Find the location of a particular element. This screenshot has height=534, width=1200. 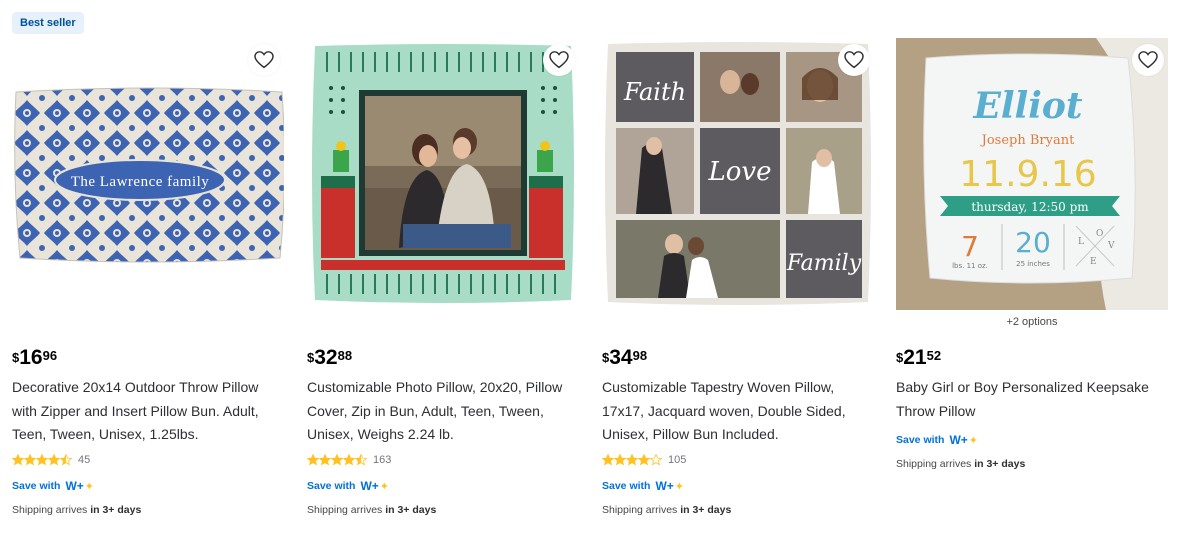

product-image: Faith Love Family is located at coordinates (738, 174).